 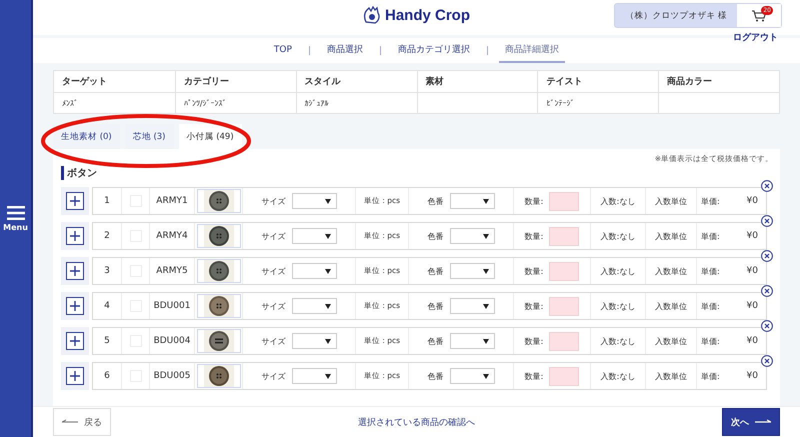 What do you see at coordinates (283, 50) in the screenshot?
I see `breadcrumb-link: TOP` at bounding box center [283, 50].